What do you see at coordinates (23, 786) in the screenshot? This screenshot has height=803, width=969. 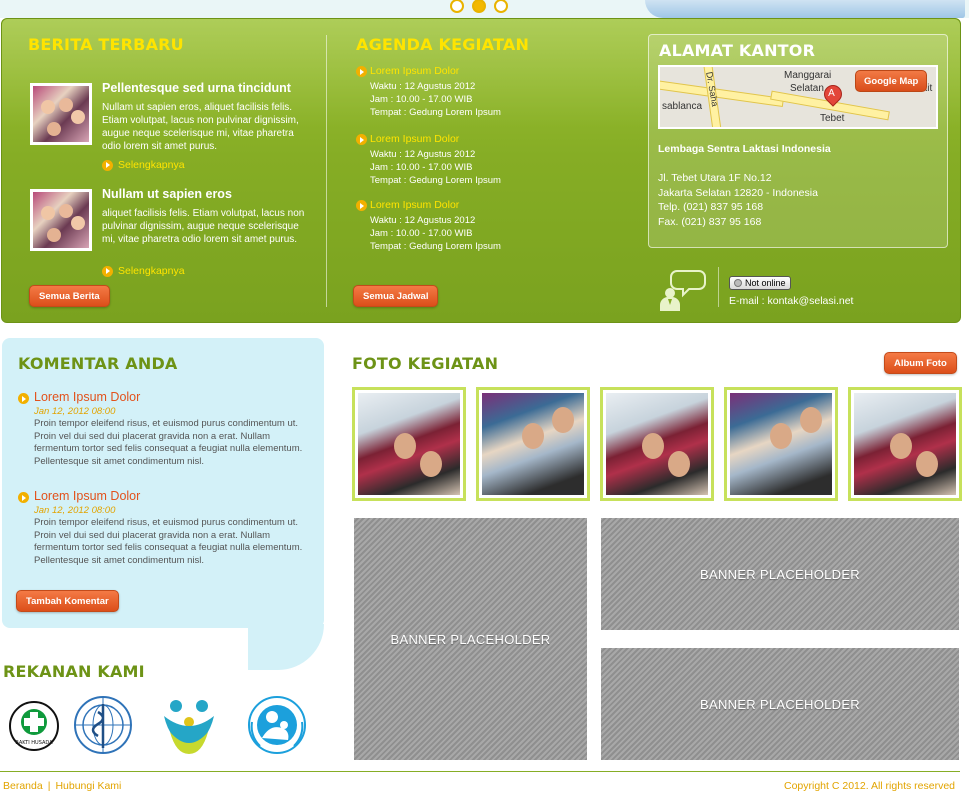 I see `footer-link-home: Beranda` at bounding box center [23, 786].